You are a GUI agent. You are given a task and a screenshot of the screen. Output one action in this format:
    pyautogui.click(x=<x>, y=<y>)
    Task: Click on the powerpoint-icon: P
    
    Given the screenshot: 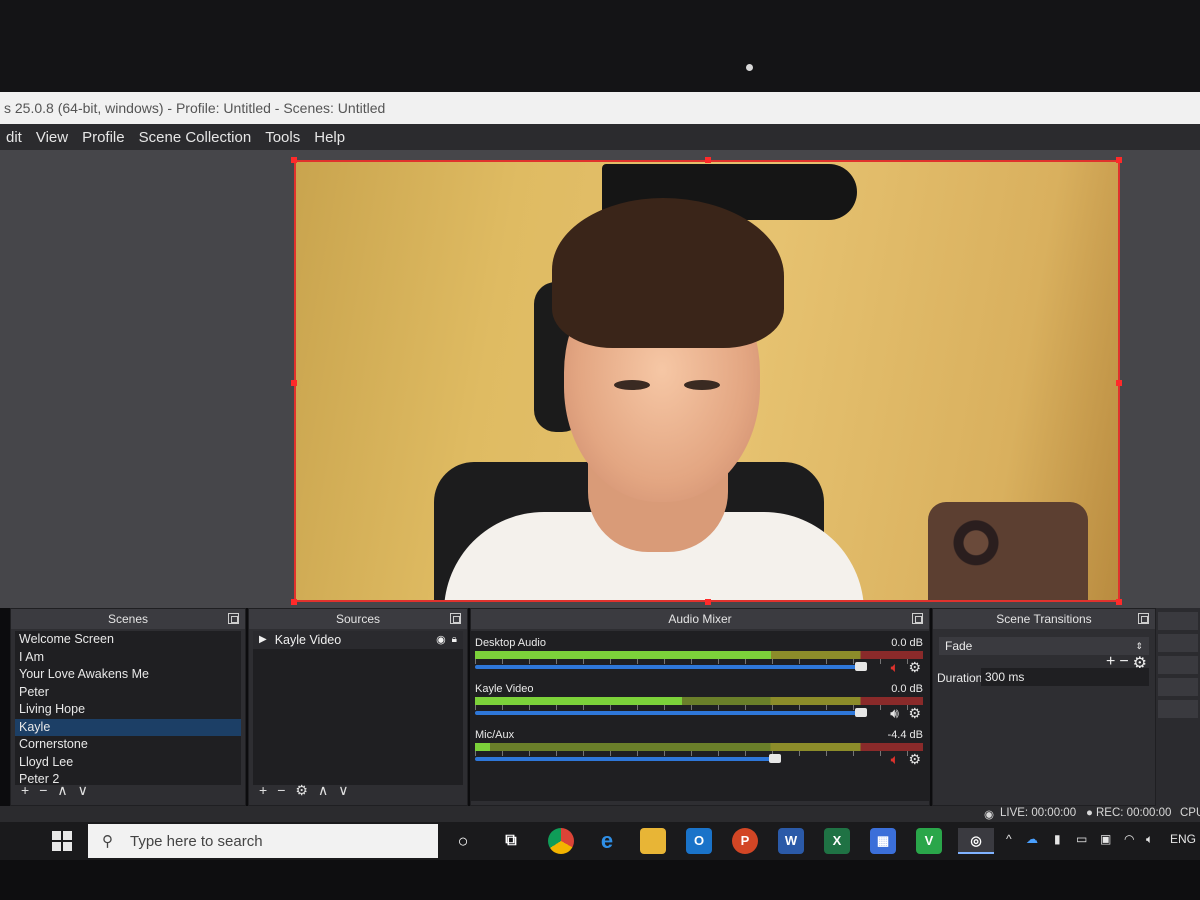 What is the action you would take?
    pyautogui.click(x=745, y=841)
    